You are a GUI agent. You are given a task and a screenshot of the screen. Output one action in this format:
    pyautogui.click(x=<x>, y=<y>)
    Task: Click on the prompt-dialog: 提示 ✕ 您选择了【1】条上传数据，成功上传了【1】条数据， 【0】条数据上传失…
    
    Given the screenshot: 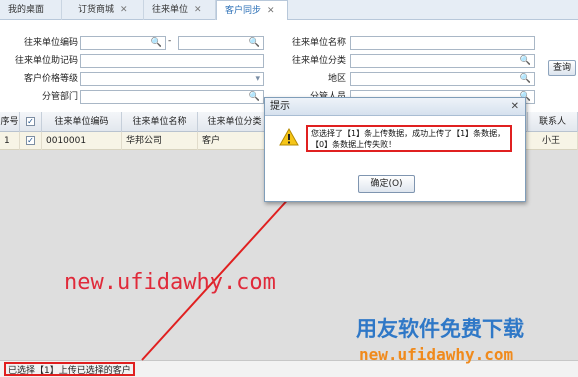 What is the action you would take?
    pyautogui.click(x=395, y=149)
    